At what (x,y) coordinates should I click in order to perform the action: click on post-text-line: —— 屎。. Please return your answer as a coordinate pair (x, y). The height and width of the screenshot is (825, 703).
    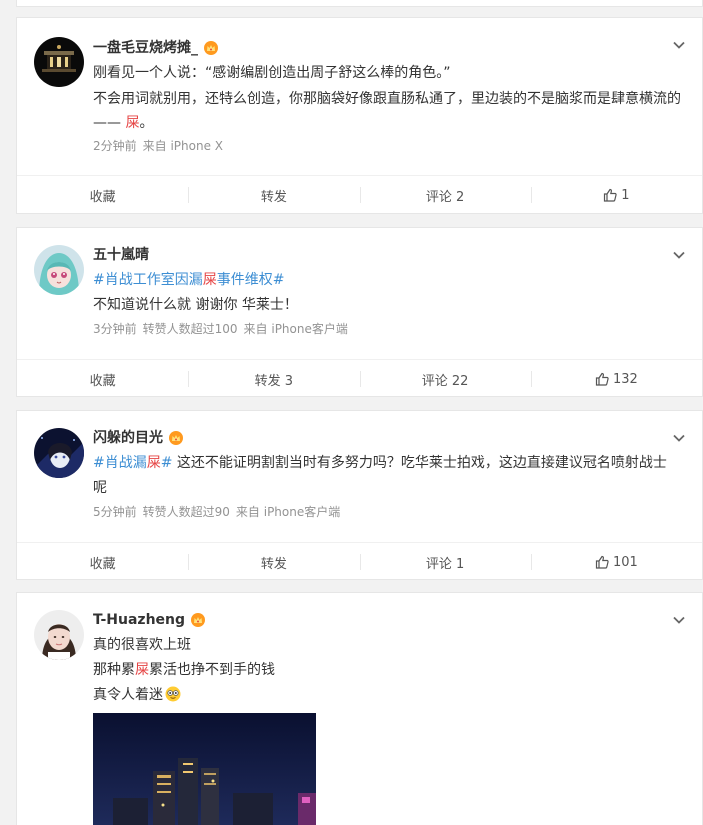
    Looking at the image, I should click on (123, 123).